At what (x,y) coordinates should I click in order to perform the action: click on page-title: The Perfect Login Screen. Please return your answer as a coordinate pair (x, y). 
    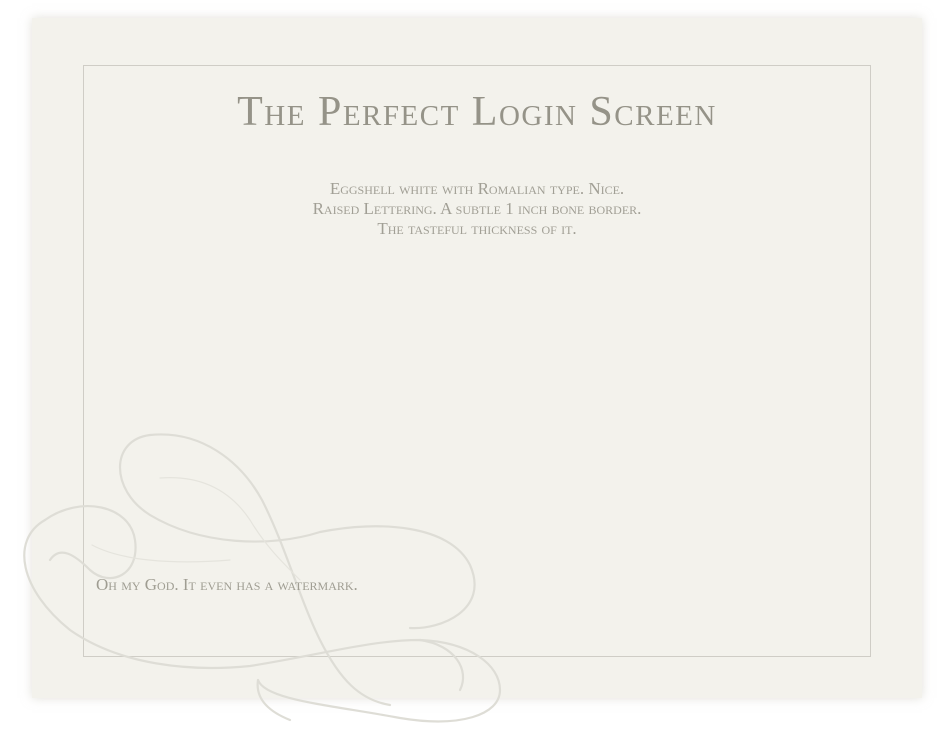
    Looking at the image, I should click on (477, 112).